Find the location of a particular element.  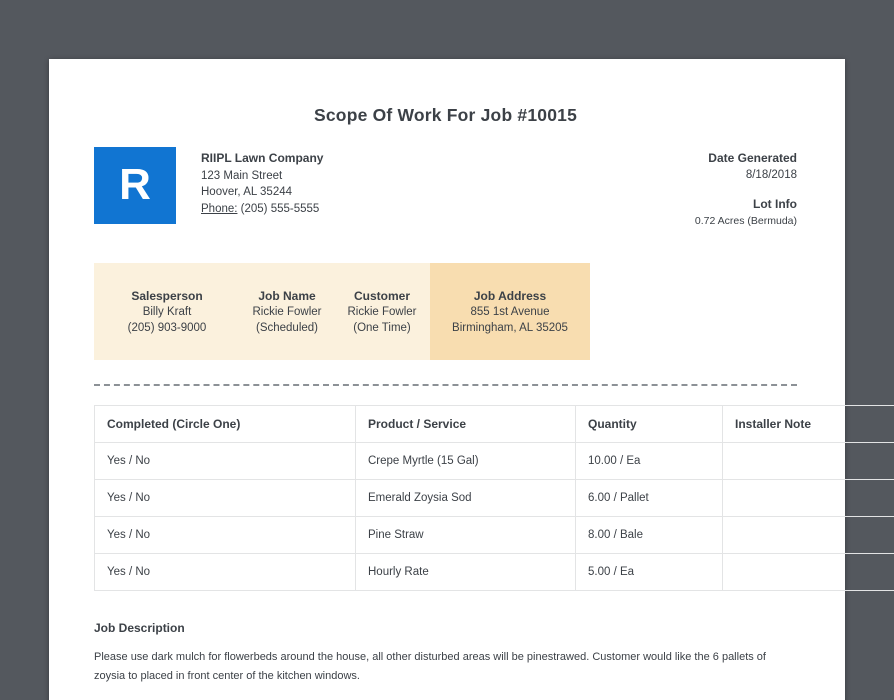

job-address-line1: 855 1st Avenue is located at coordinates (510, 311).